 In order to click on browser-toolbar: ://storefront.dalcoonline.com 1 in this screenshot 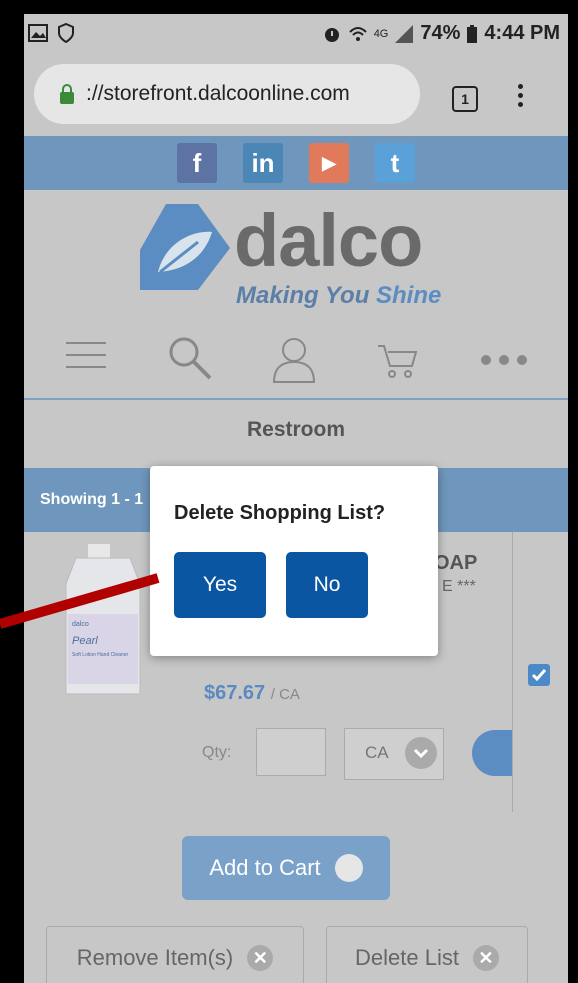, I will do `click(296, 96)`.